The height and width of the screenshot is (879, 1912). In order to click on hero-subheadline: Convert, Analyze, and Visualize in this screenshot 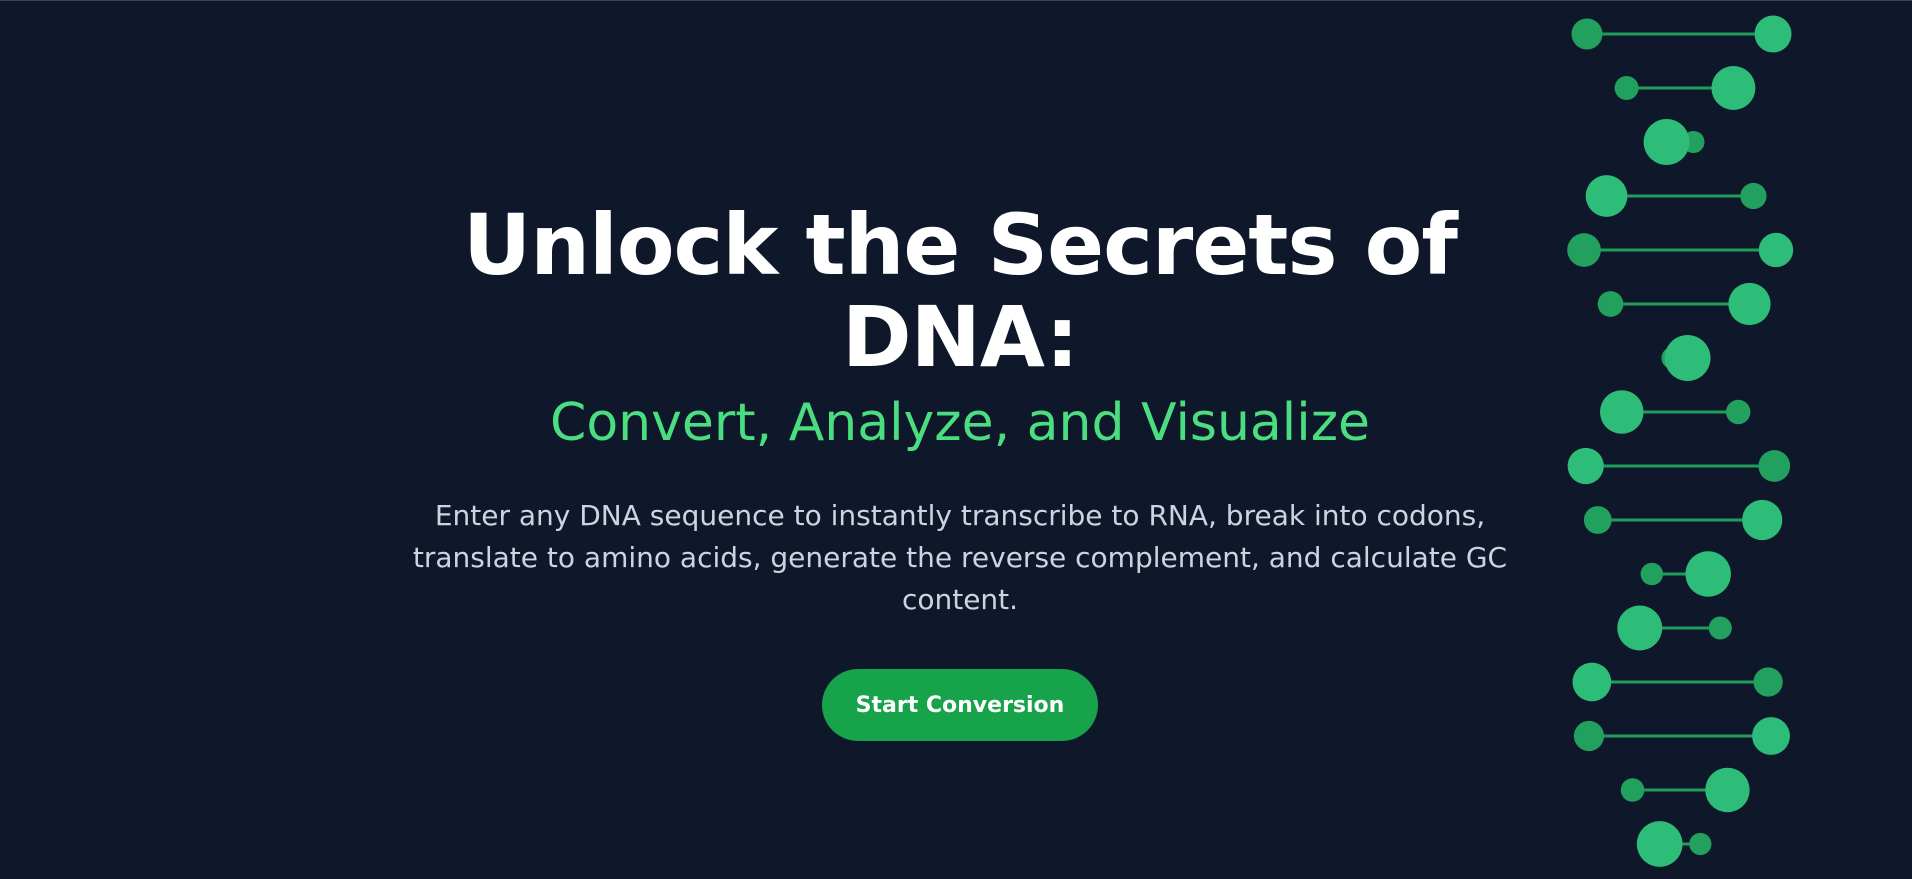, I will do `click(960, 423)`.